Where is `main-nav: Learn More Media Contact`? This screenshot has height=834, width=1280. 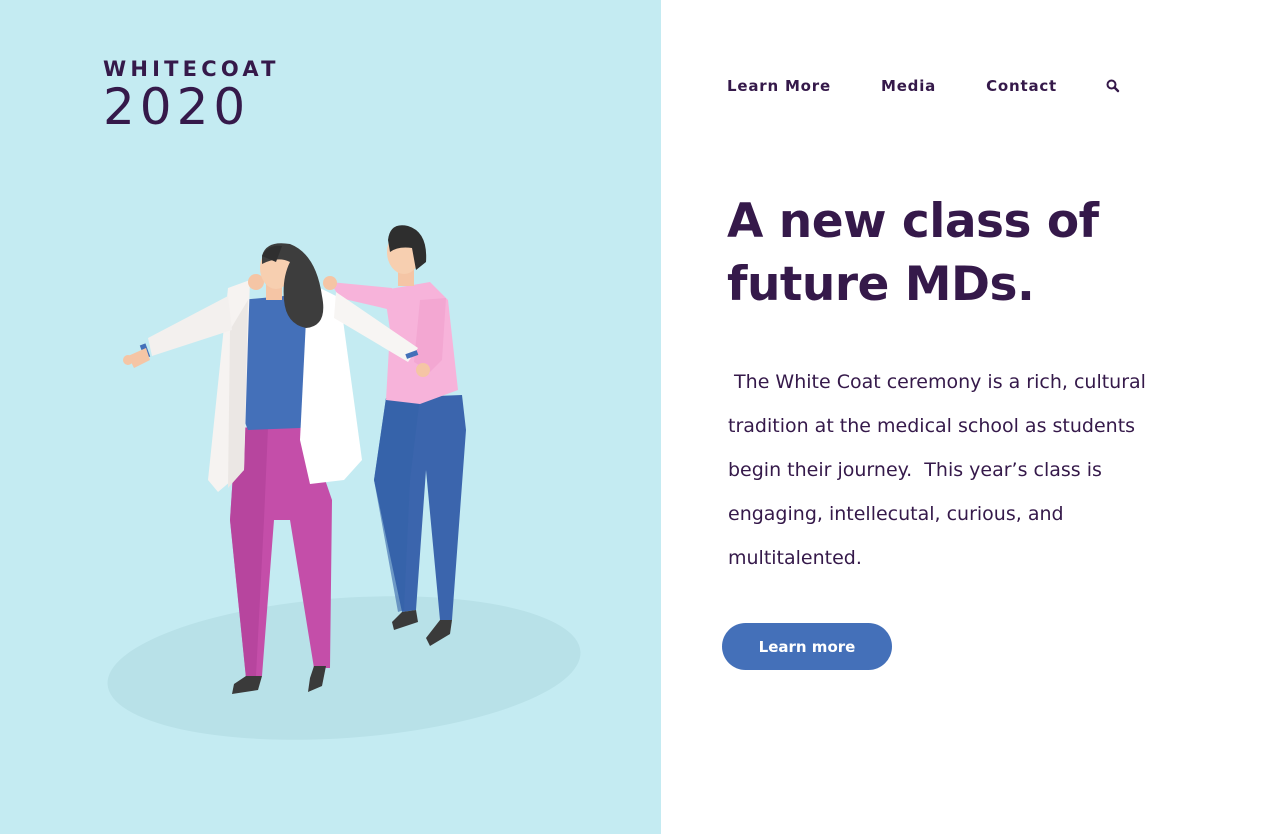
main-nav: Learn More Media Contact is located at coordinates (924, 86).